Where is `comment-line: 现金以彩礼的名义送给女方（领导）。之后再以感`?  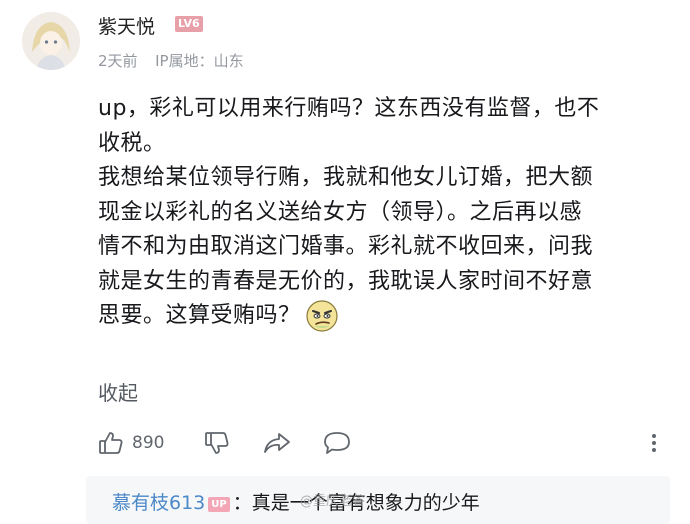 comment-line: 现金以彩礼的名义送给女方（领导）。之后再以感 is located at coordinates (340, 212).